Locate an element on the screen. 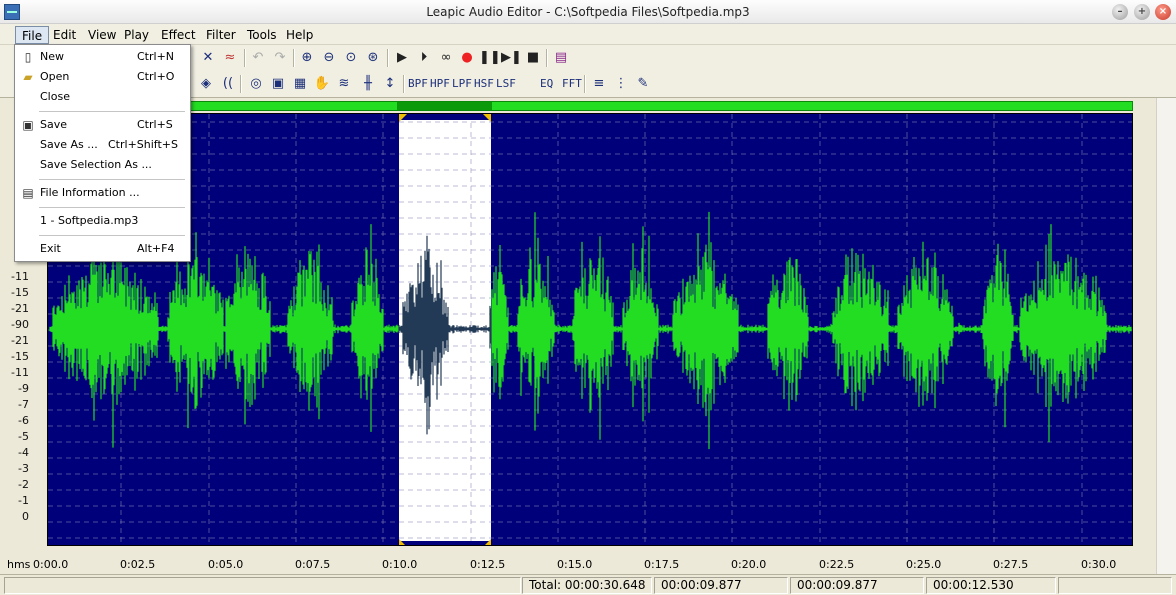 This screenshot has width=1176, height=595. zoom-fit-icon: ⊛ is located at coordinates (373, 58).